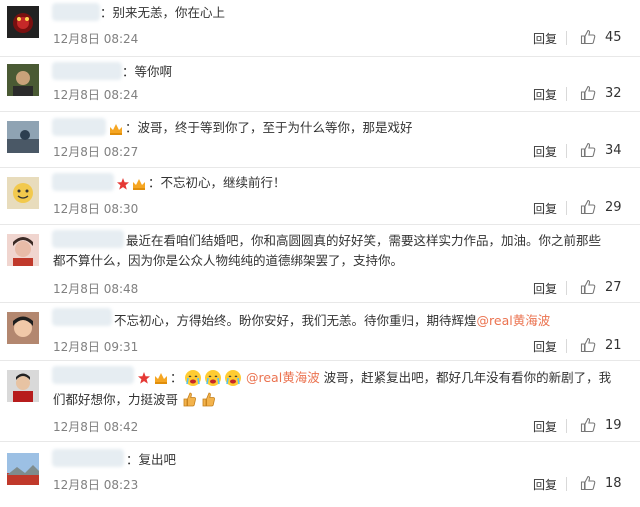 This screenshot has width=640, height=507. Describe the element at coordinates (320, 474) in the screenshot. I see `comment-item: ：复出吧 12月8日 08:23 回复 18` at that location.